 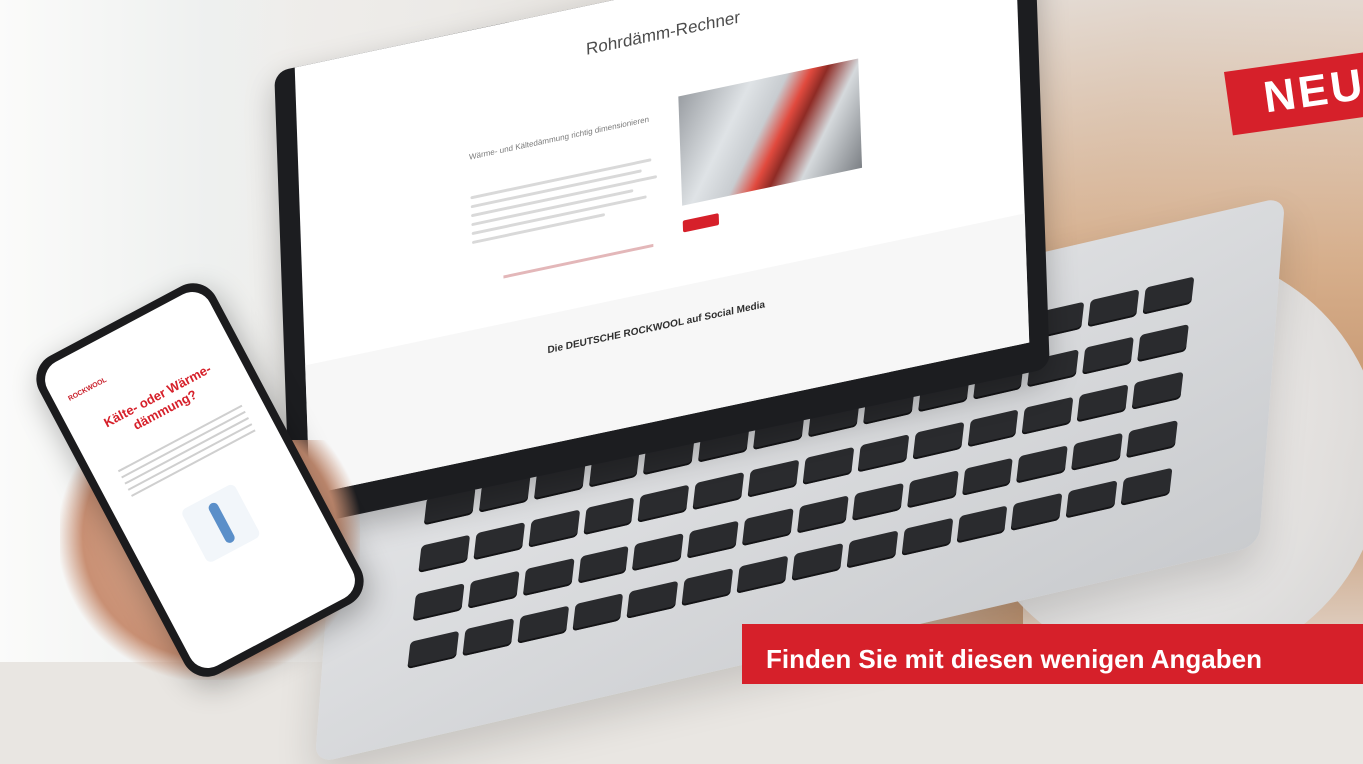 What do you see at coordinates (221, 523) in the screenshot?
I see `thermometer-icon` at bounding box center [221, 523].